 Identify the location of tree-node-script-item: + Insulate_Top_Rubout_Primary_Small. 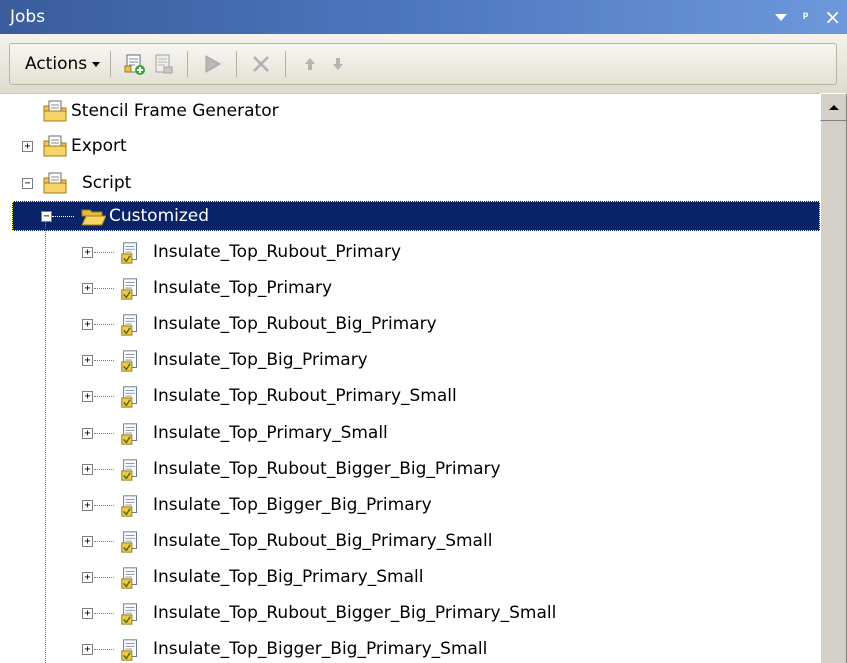
(410, 396).